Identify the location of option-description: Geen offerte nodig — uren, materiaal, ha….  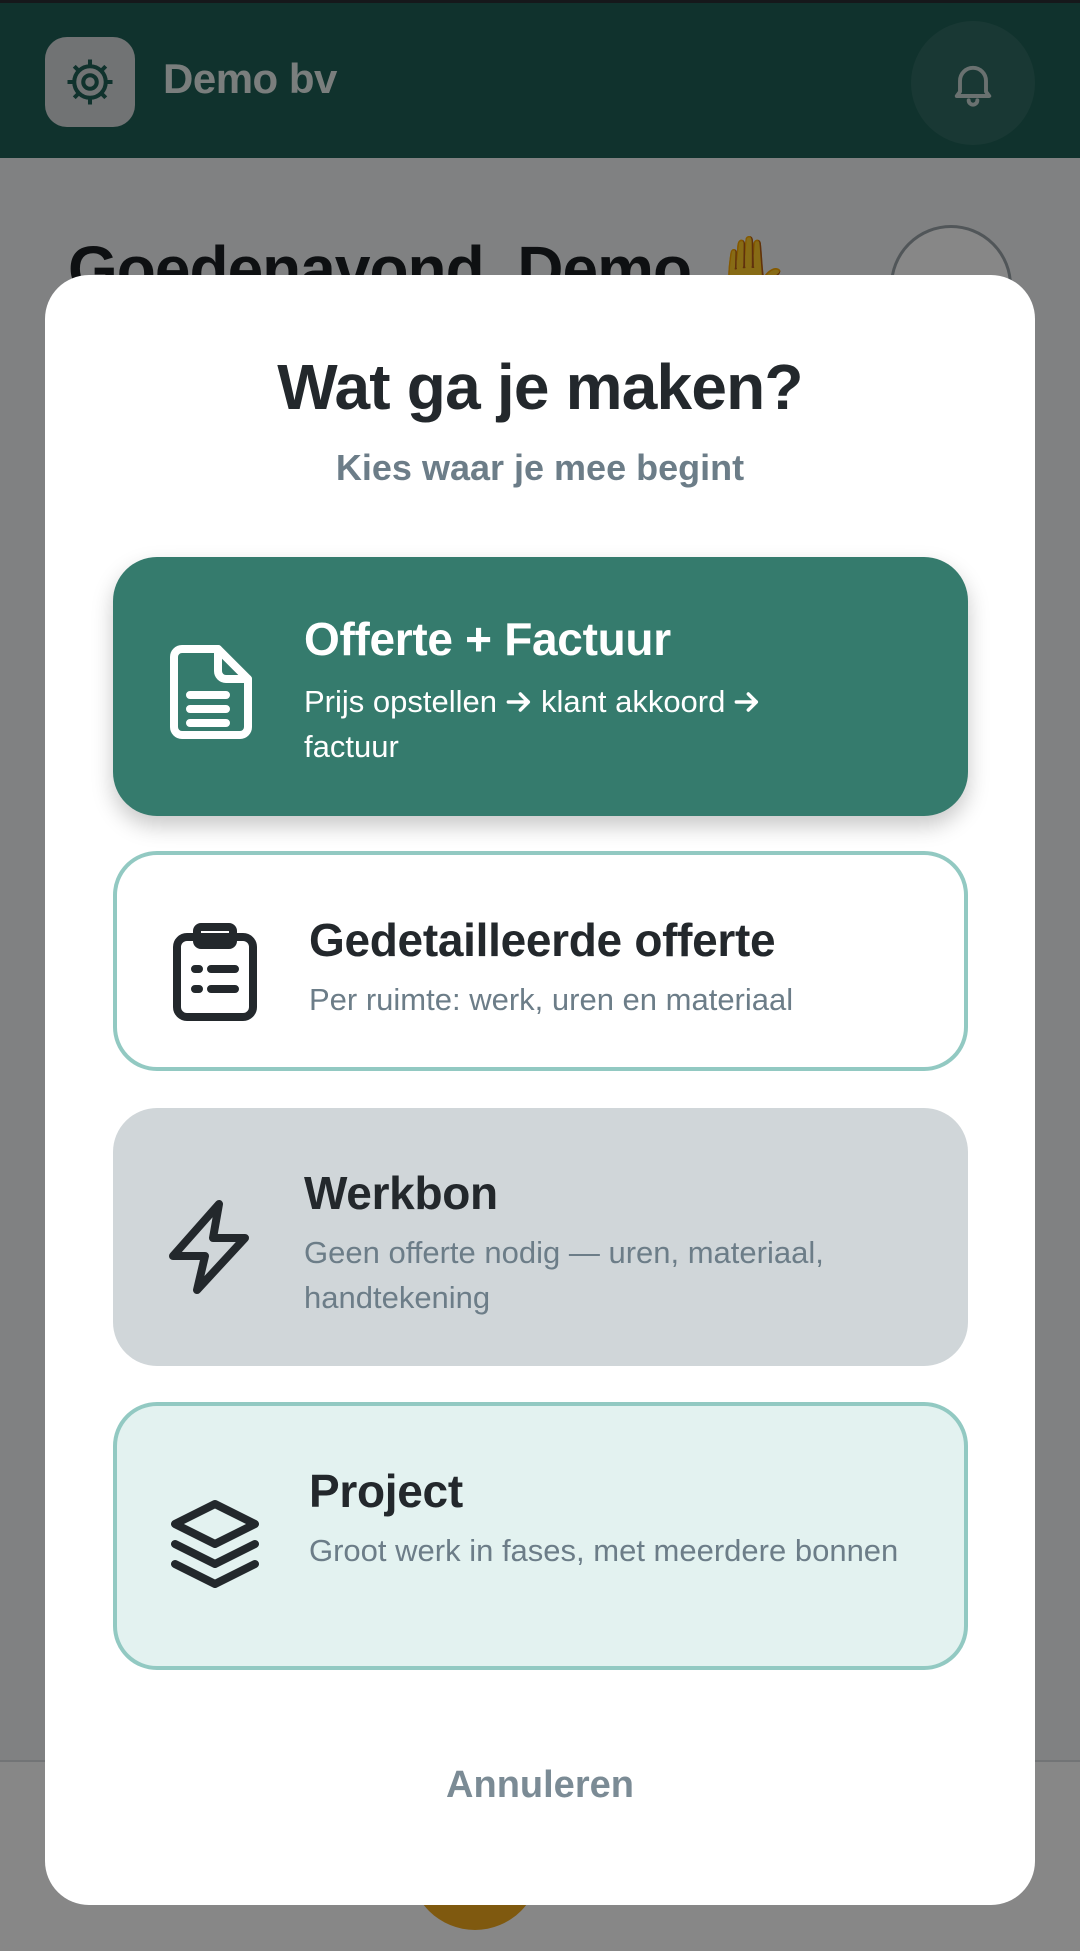
(564, 1275).